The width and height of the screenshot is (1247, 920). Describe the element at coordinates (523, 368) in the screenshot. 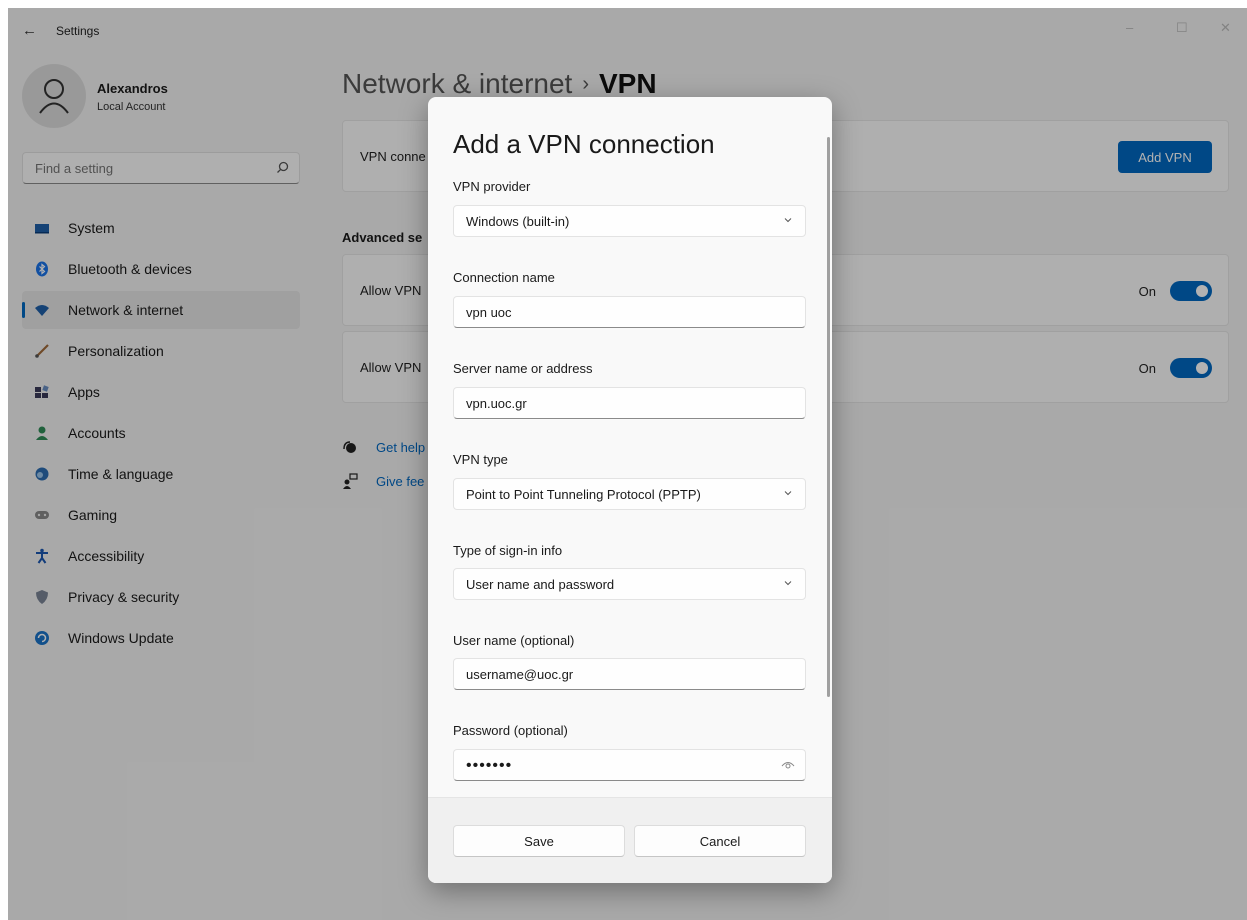

I see `server-address-label: Server name or address` at that location.